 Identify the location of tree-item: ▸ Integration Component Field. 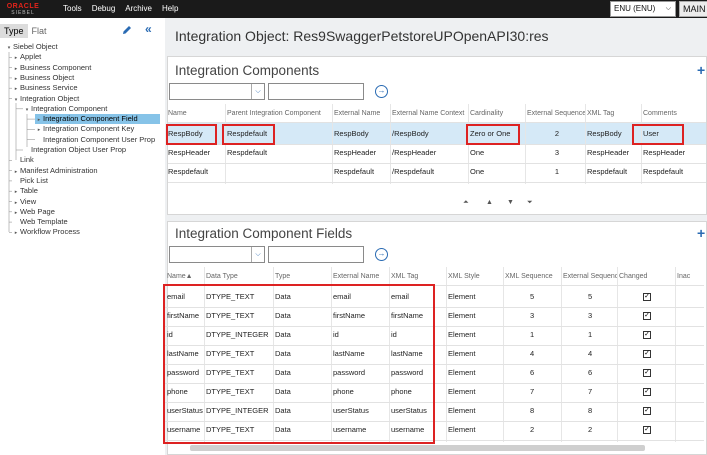
(97, 119).